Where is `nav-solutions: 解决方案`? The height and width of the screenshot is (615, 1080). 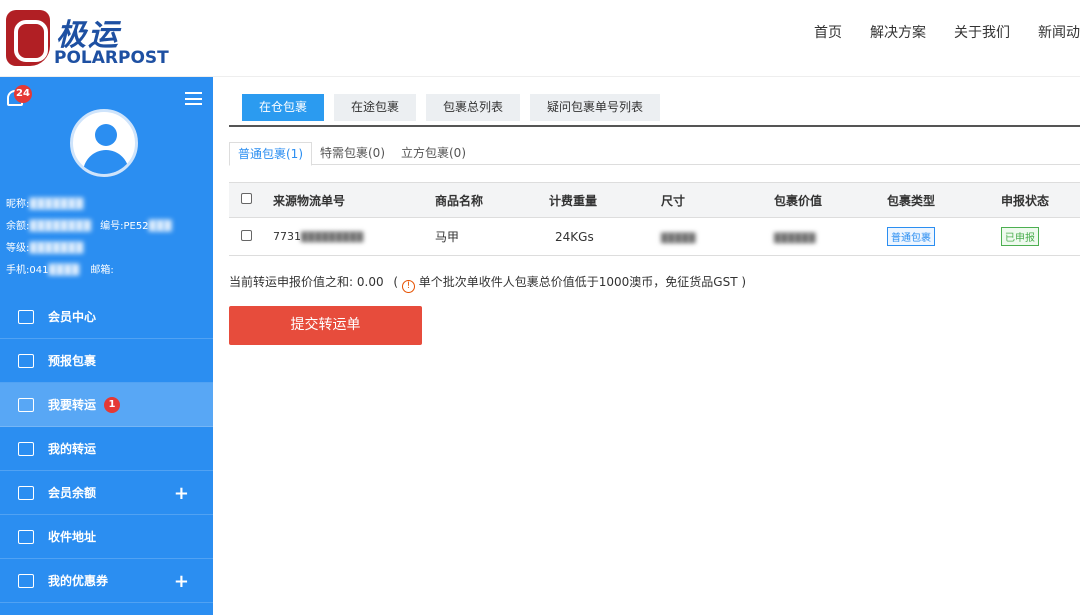 nav-solutions: 解决方案 is located at coordinates (898, 32).